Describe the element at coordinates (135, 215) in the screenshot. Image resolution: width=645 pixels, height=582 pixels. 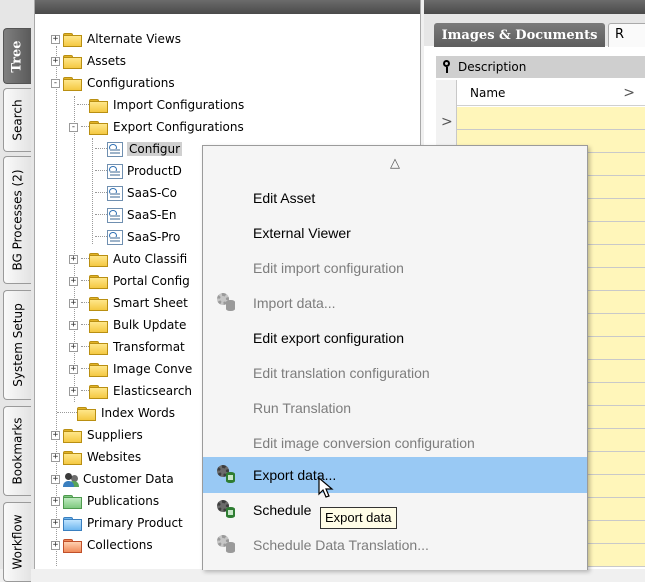
I see `tree-item-saas-en: SaaS-En` at that location.